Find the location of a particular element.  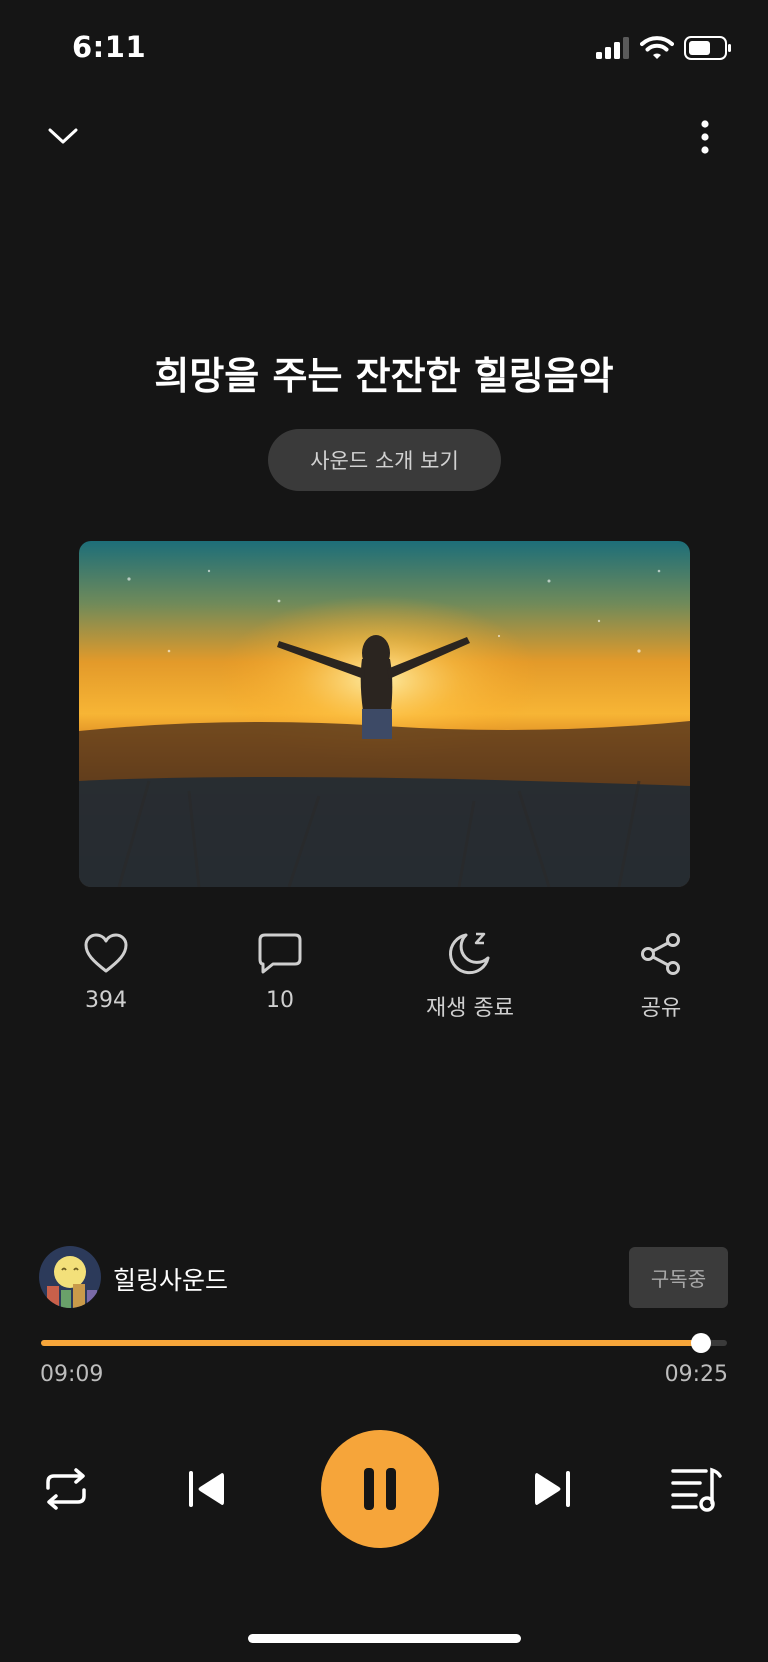

progress-track is located at coordinates (384, 1343).